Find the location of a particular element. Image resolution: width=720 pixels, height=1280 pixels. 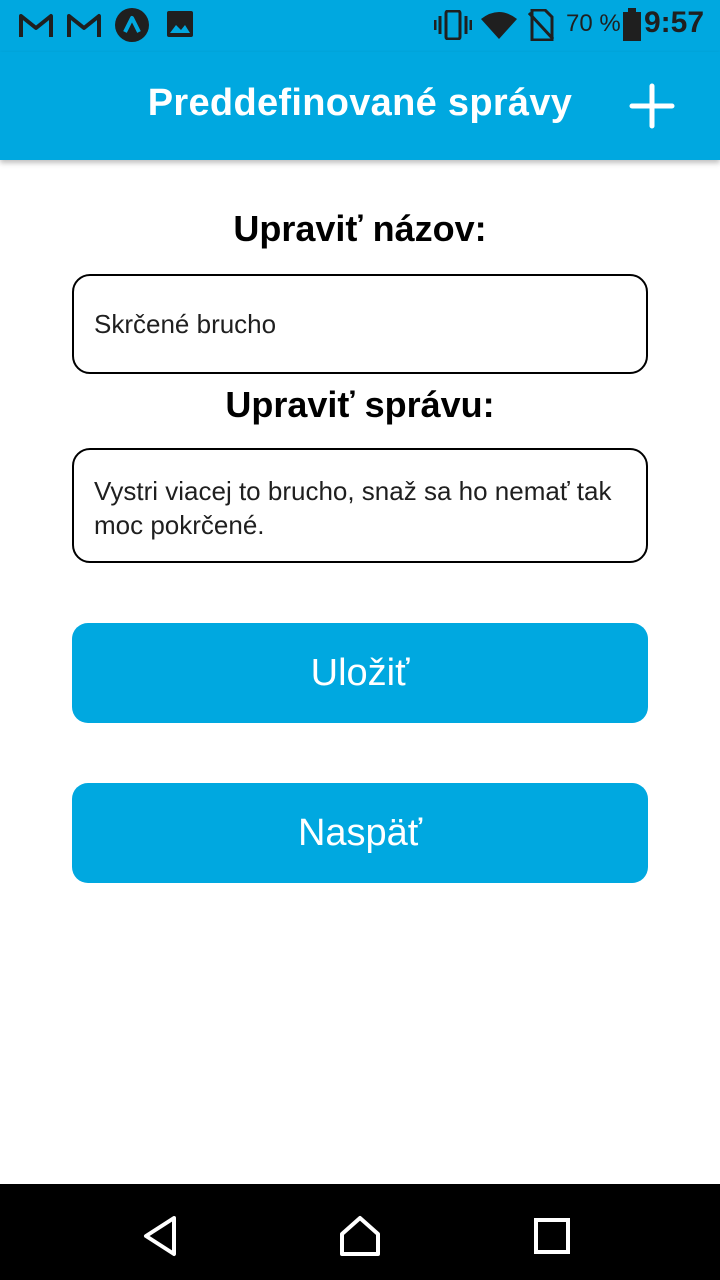

app-icon is located at coordinates (132, 25).